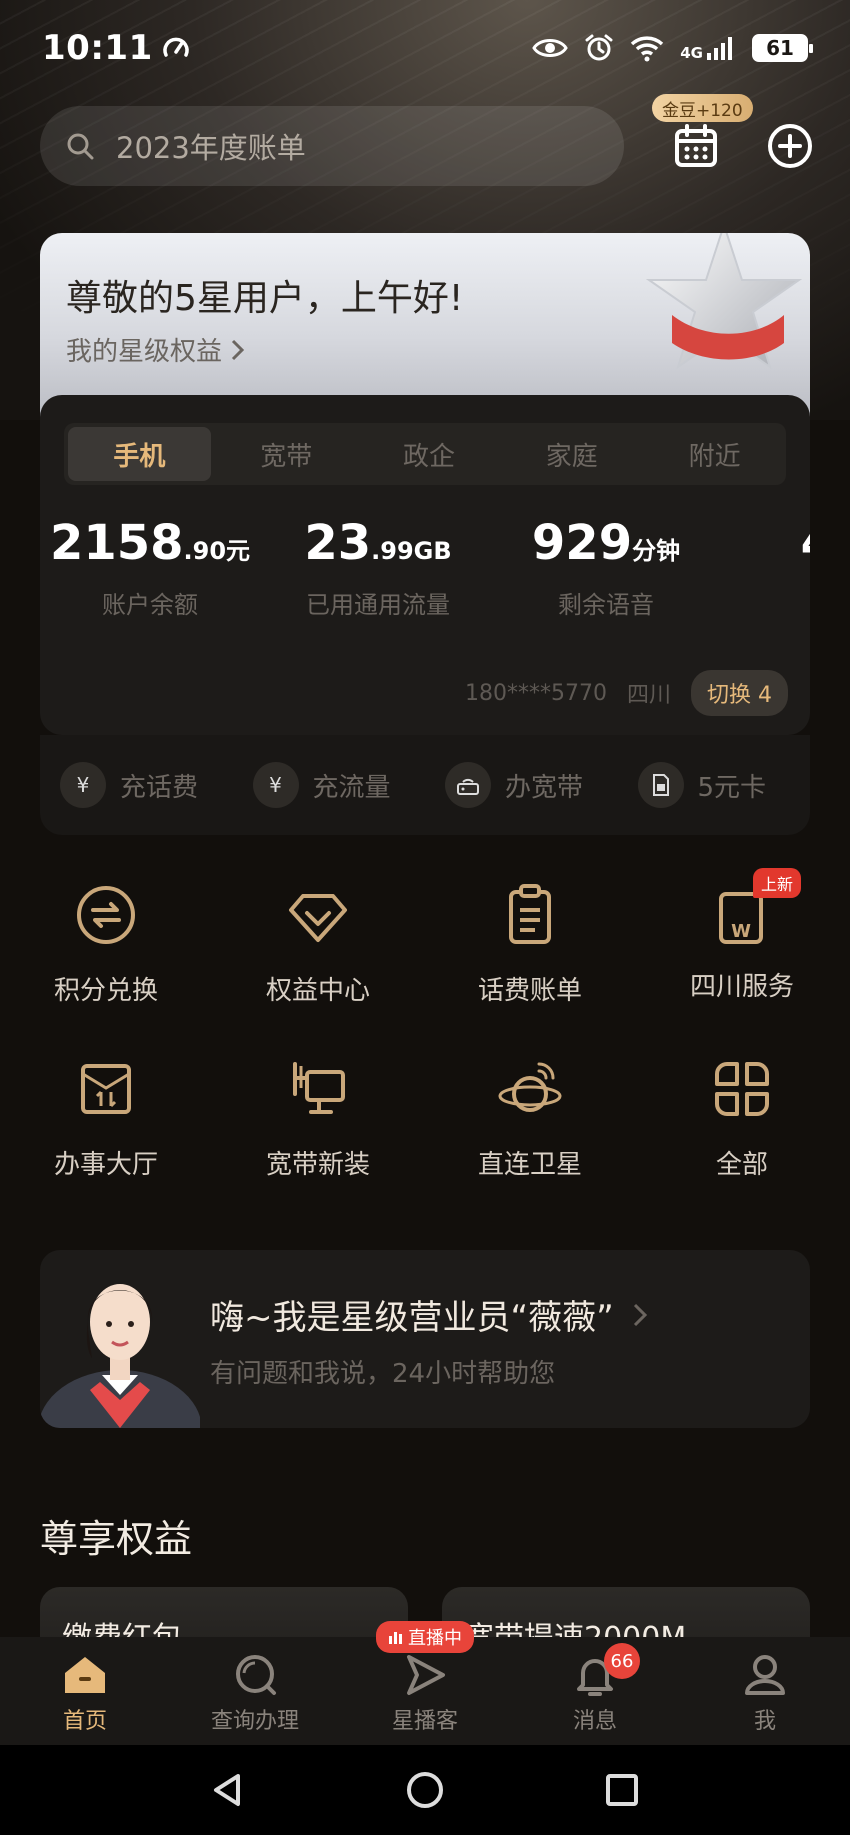 This screenshot has height=1835, width=850. I want to click on region-label: 四川, so click(648, 695).